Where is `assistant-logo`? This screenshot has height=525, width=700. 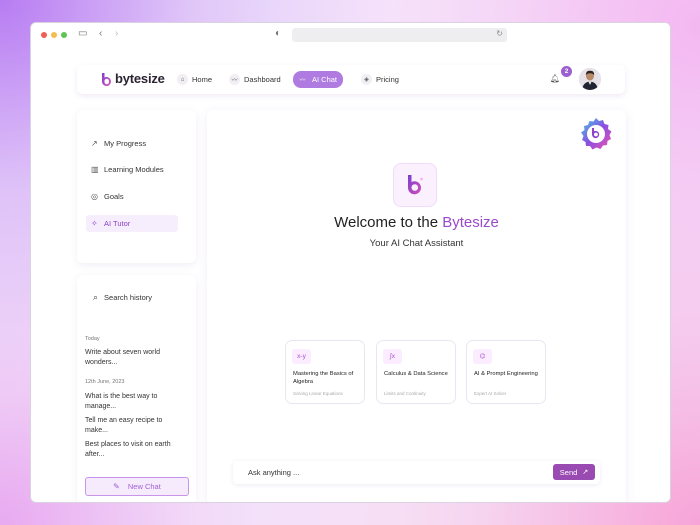 assistant-logo is located at coordinates (415, 185).